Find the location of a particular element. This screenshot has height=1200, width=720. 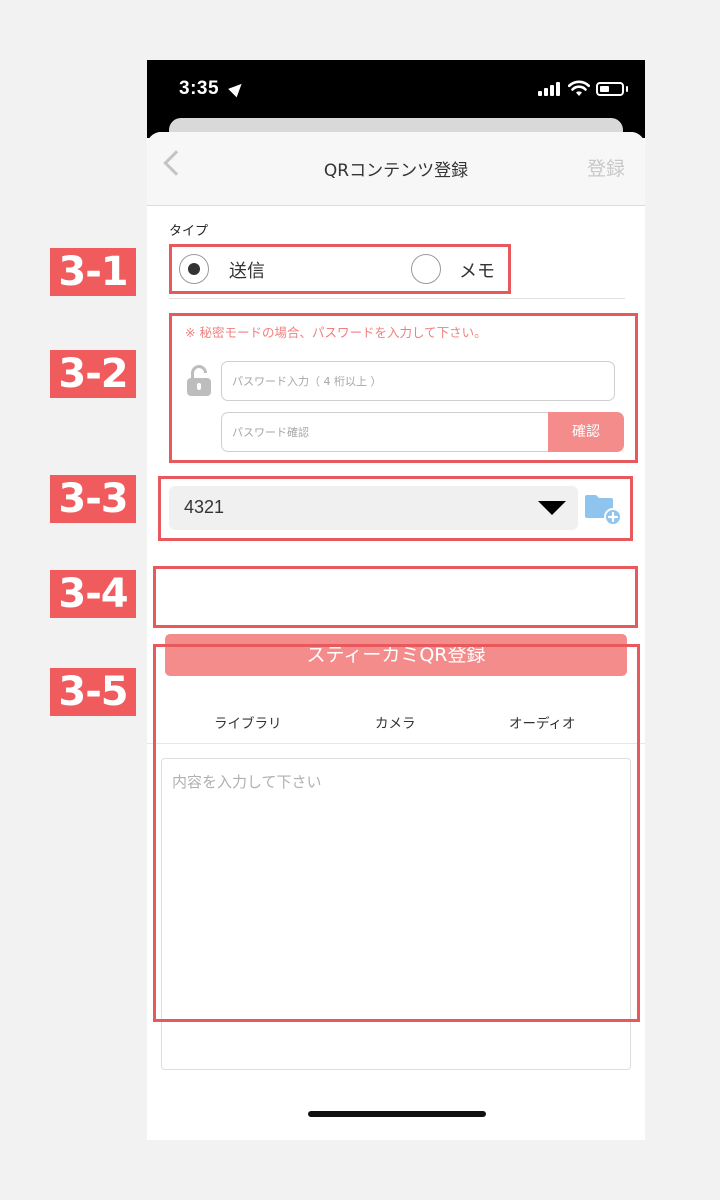

step-label-3-4: 3-4 is located at coordinates (93, 594).